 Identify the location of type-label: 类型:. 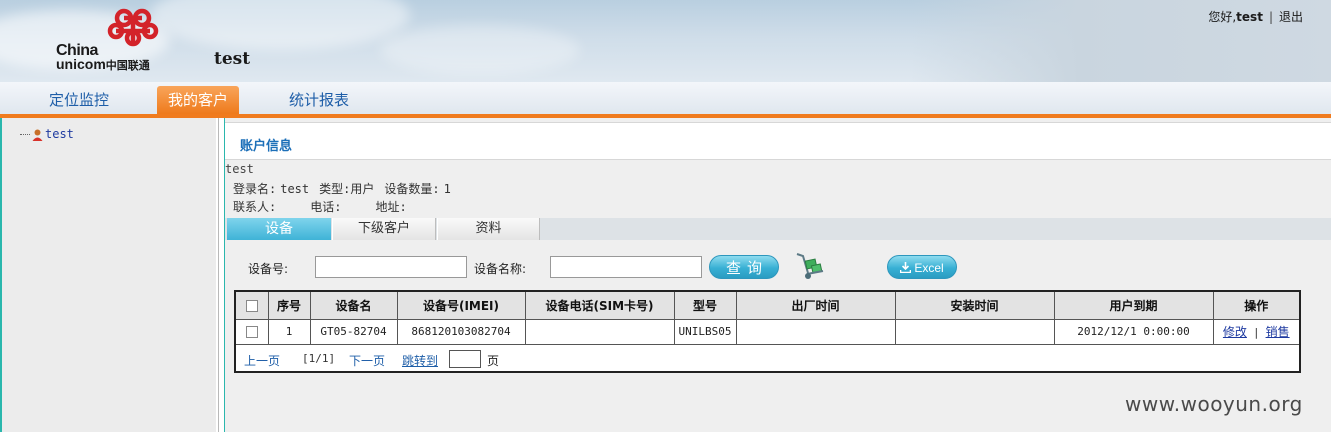
(335, 189).